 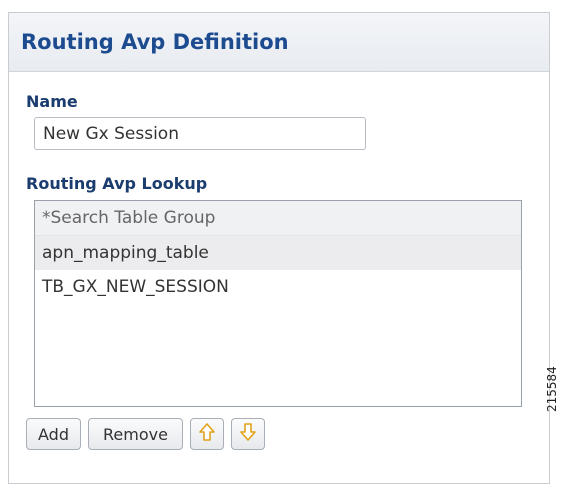 What do you see at coordinates (135, 434) in the screenshot?
I see `remove-button: Remove` at bounding box center [135, 434].